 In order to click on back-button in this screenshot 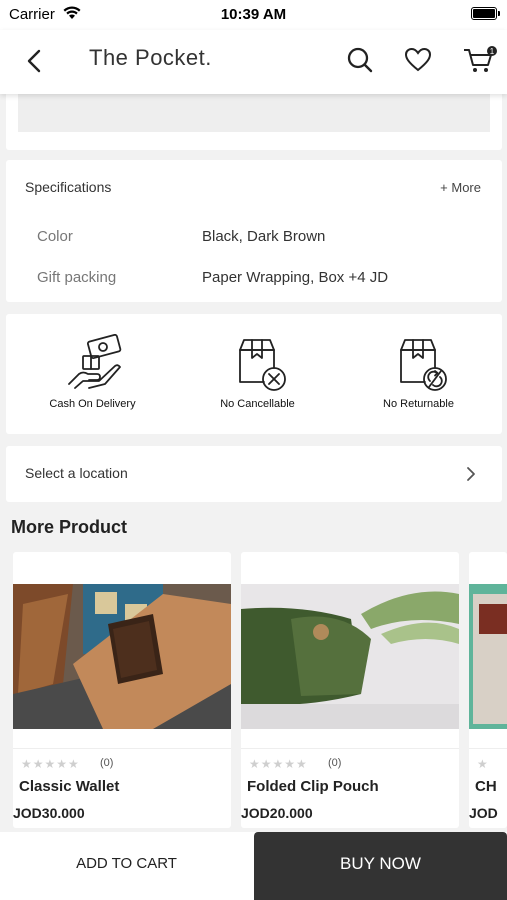, I will do `click(36, 61)`.